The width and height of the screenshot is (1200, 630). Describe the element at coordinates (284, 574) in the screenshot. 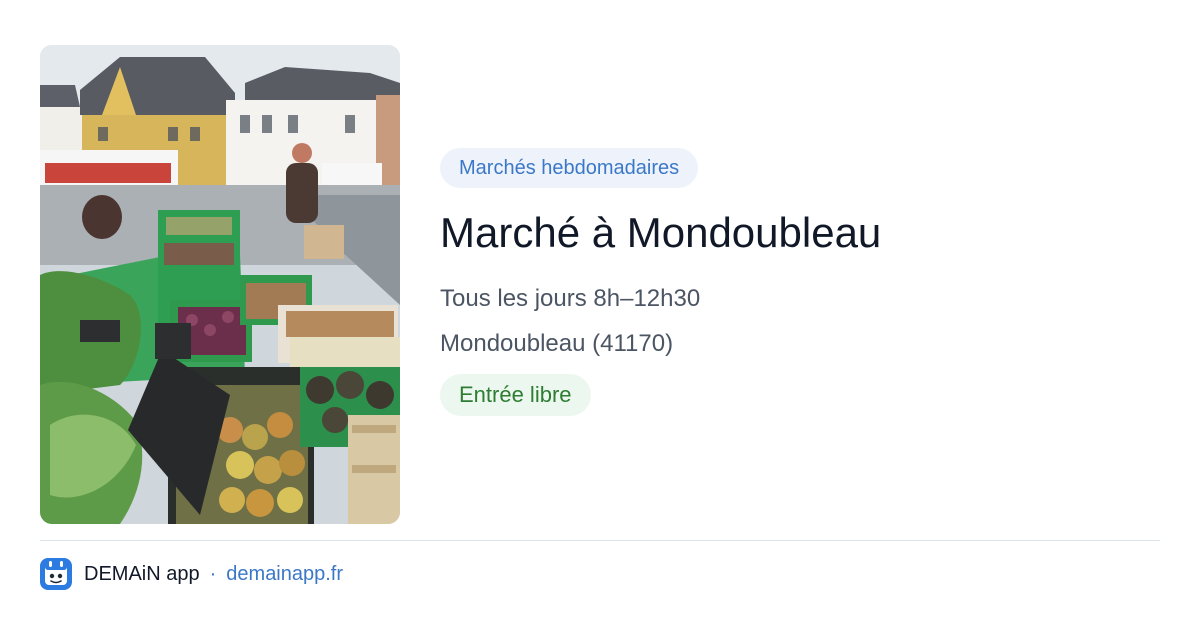

I see `site-link: demainapp.fr` at that location.